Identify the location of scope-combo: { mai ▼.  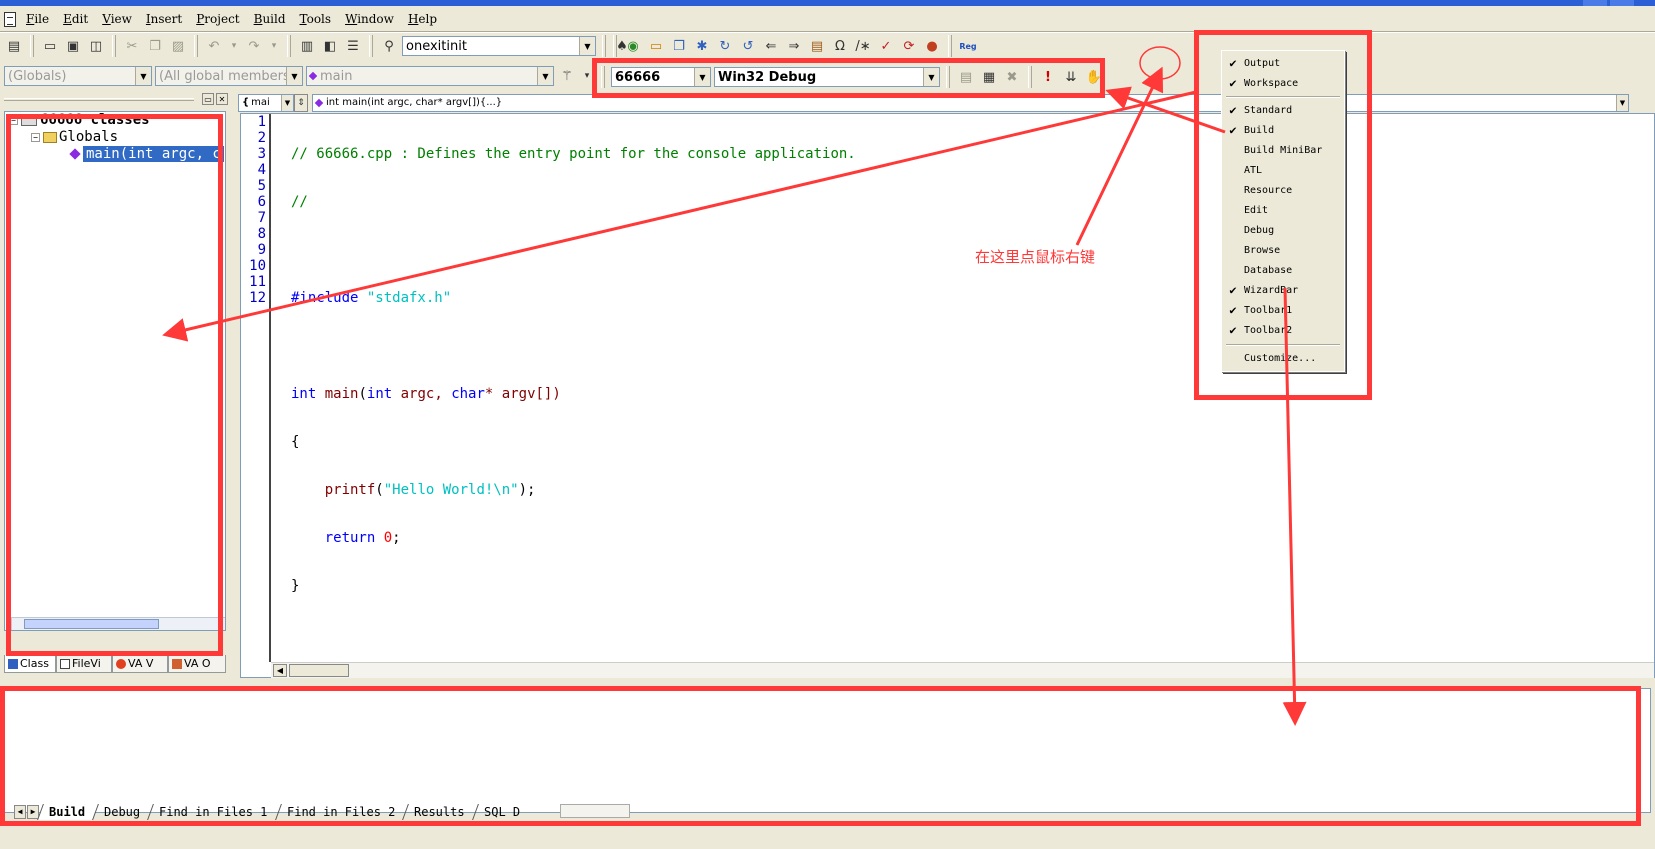
(266, 102).